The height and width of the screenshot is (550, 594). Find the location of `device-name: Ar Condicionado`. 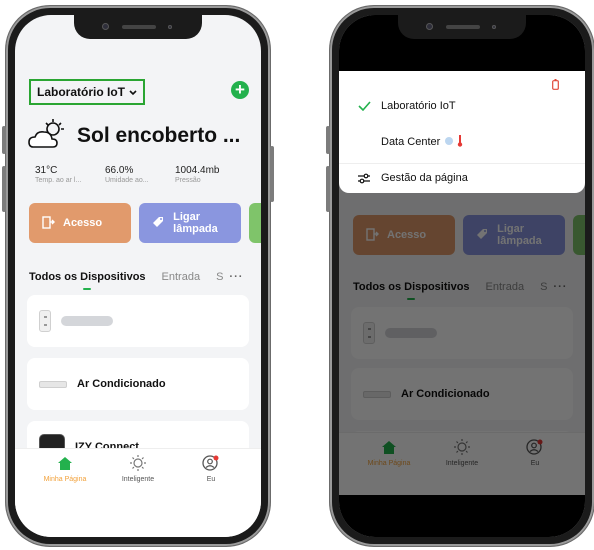

device-name: Ar Condicionado is located at coordinates (121, 384).